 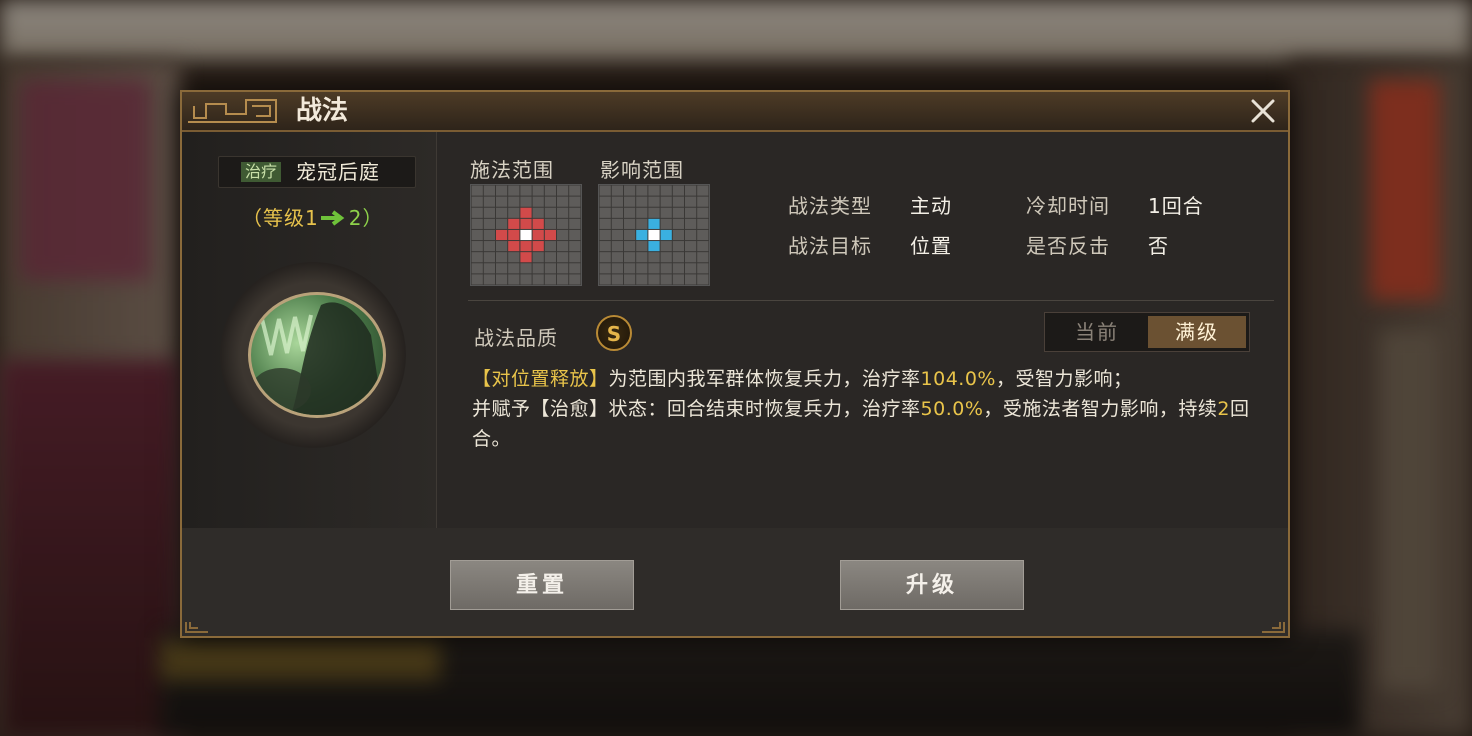 I want to click on counterattack-label: 是否反击, so click(x=1068, y=246).